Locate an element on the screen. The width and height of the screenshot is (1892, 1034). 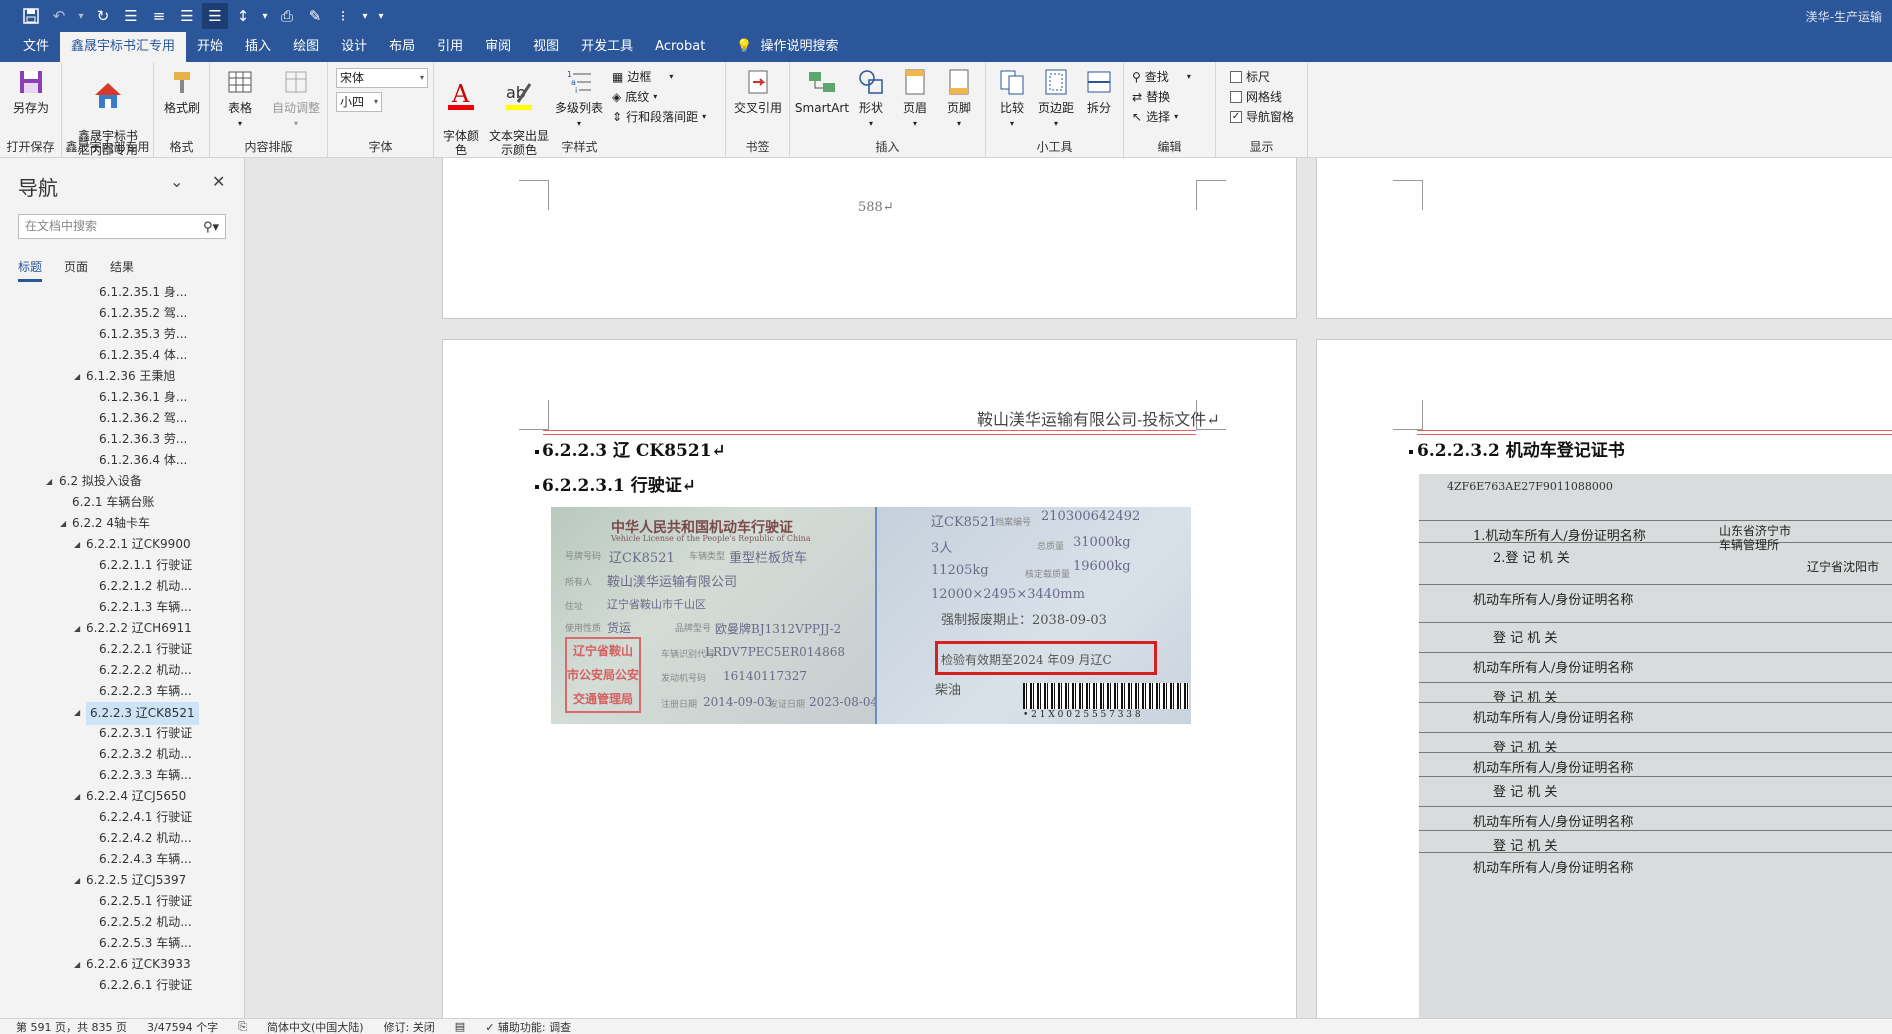
shape-button: 形状 ▾ is located at coordinates (871, 98).